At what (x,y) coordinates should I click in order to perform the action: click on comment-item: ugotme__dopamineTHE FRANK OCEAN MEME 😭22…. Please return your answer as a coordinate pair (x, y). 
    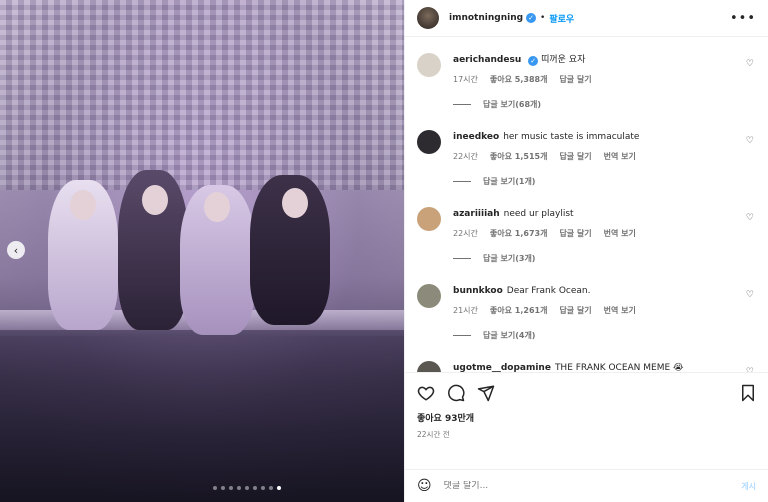
    Looking at the image, I should click on (586, 366).